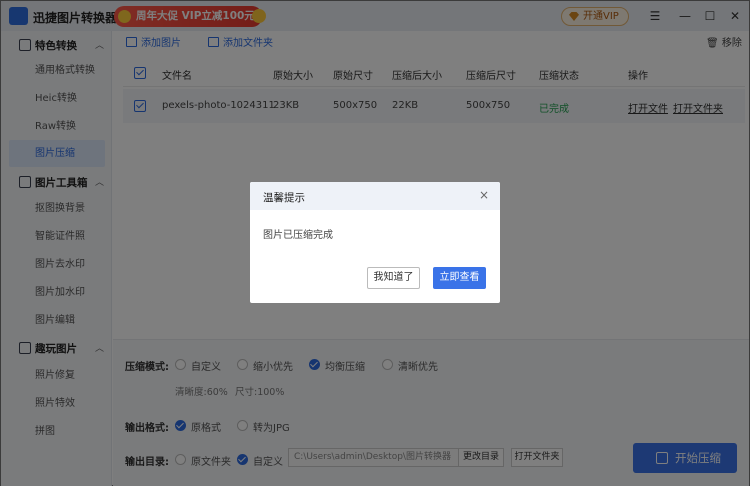 The height and width of the screenshot is (486, 750). What do you see at coordinates (375, 242) in the screenshot?
I see `notice-dialog: 温馨提示 × 图片已压缩完成 我知道了 立即查看` at bounding box center [375, 242].